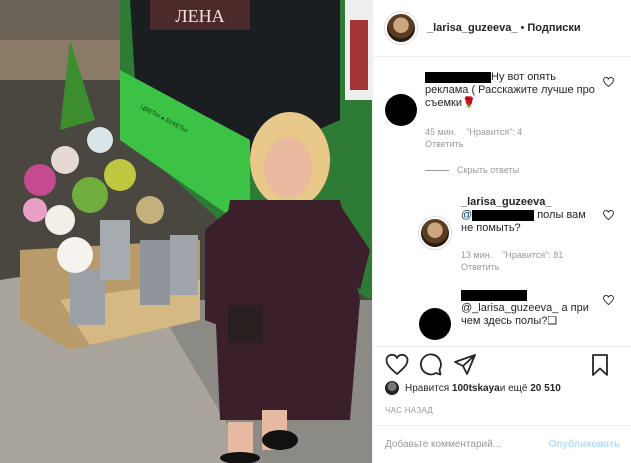 The height and width of the screenshot is (463, 631). What do you see at coordinates (199, 16) in the screenshot?
I see `storefront-sign-text: ЛЕНА` at bounding box center [199, 16].